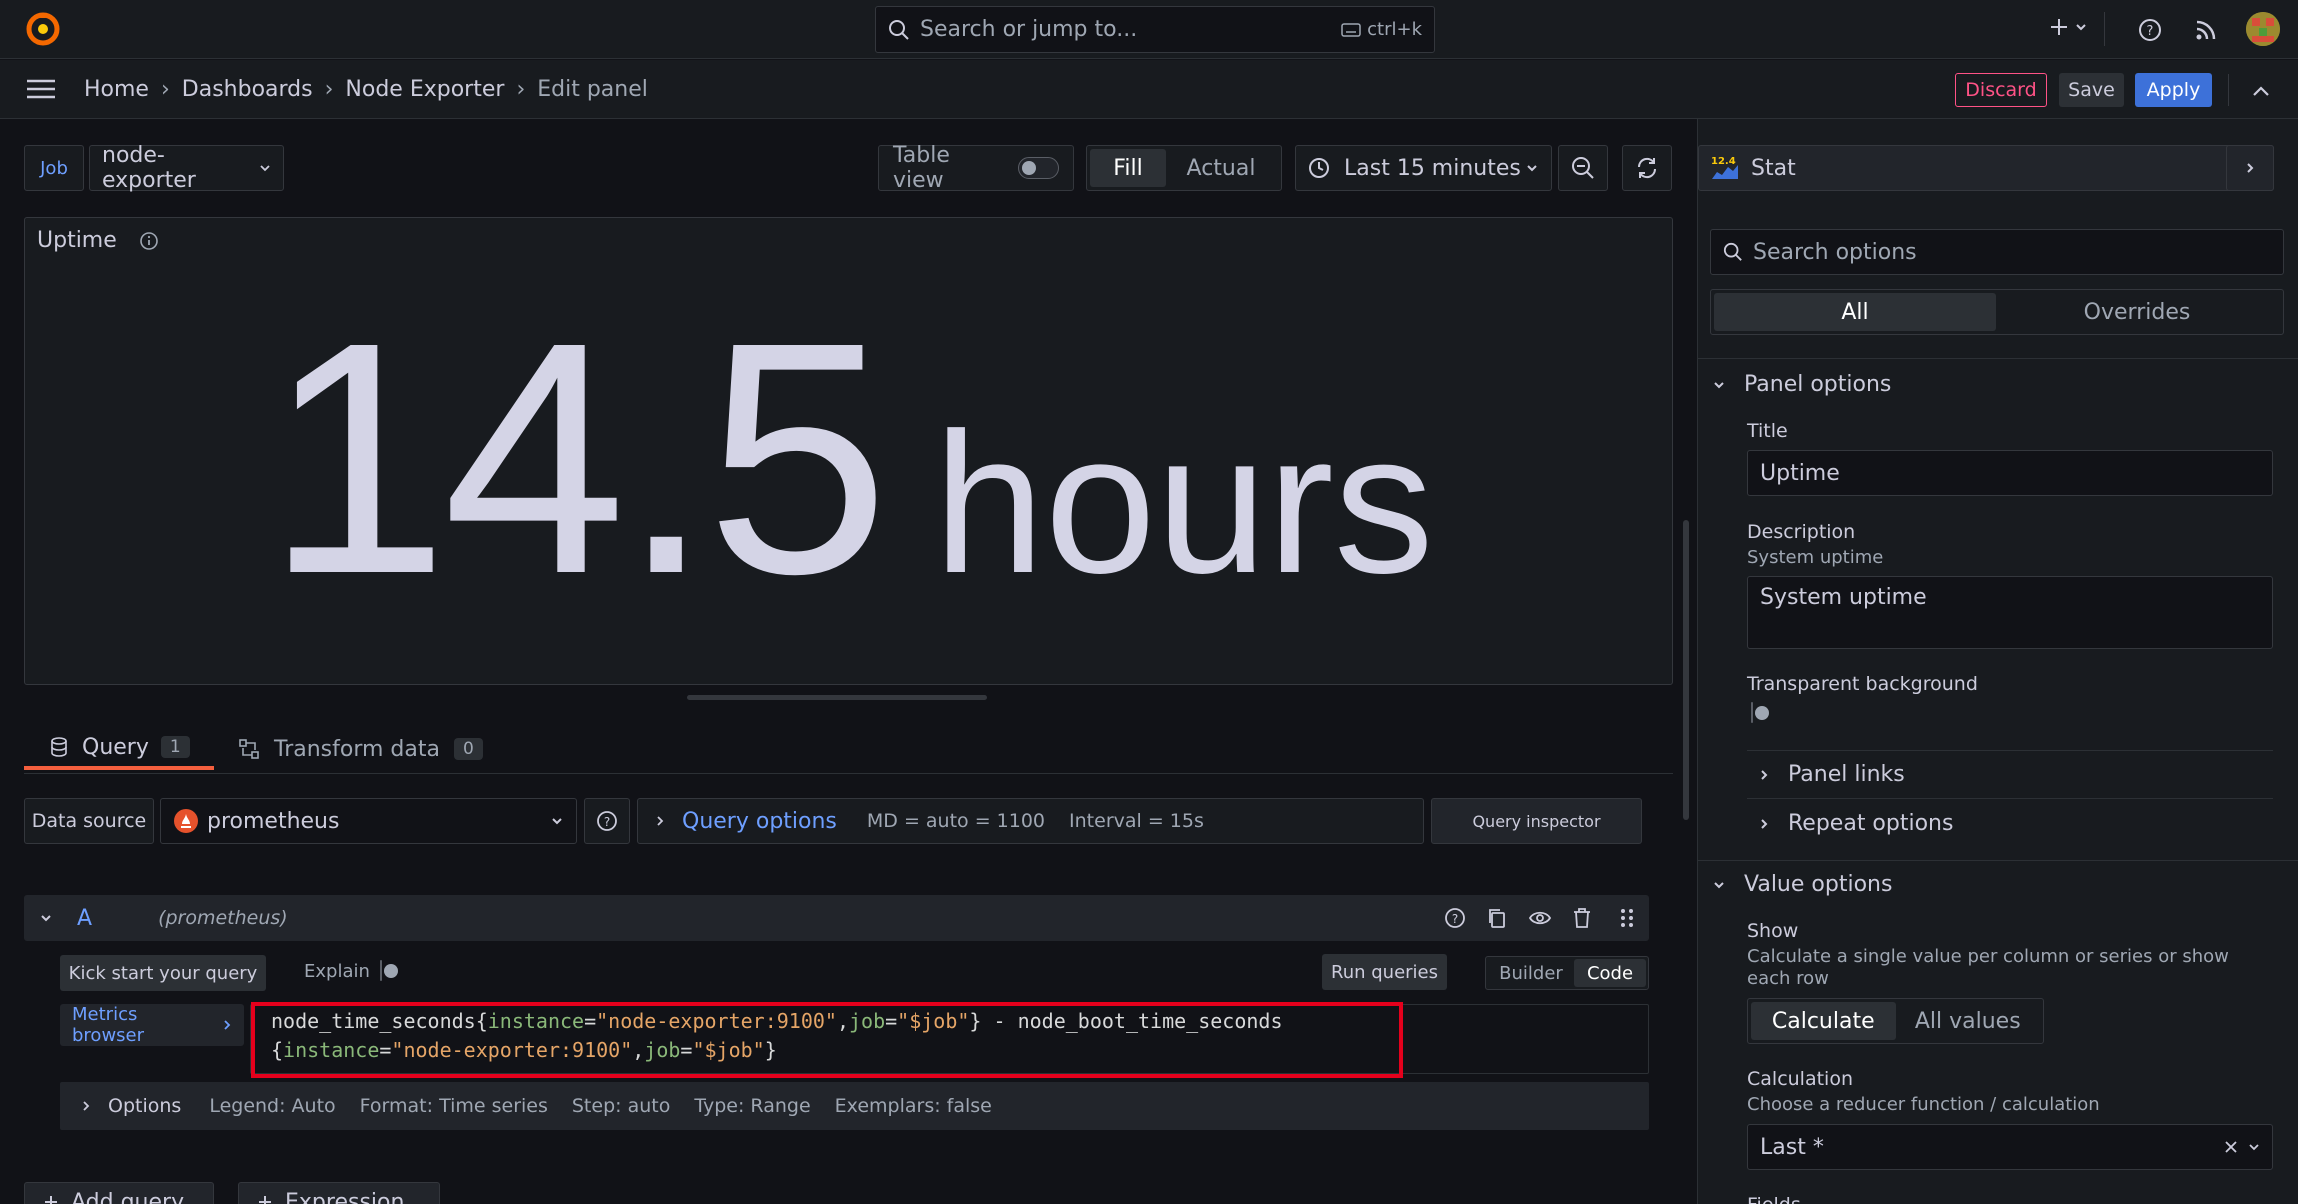 The image size is (2298, 1204). Describe the element at coordinates (2091, 90) in the screenshot. I see `save-button: Save` at that location.